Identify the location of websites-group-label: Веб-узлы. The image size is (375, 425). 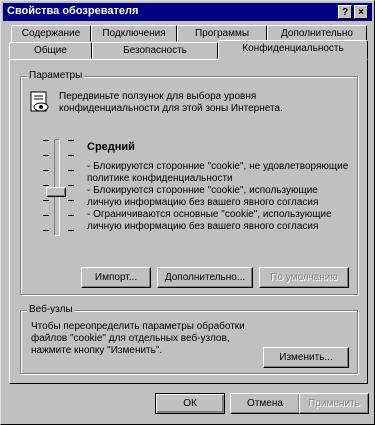
(51, 309).